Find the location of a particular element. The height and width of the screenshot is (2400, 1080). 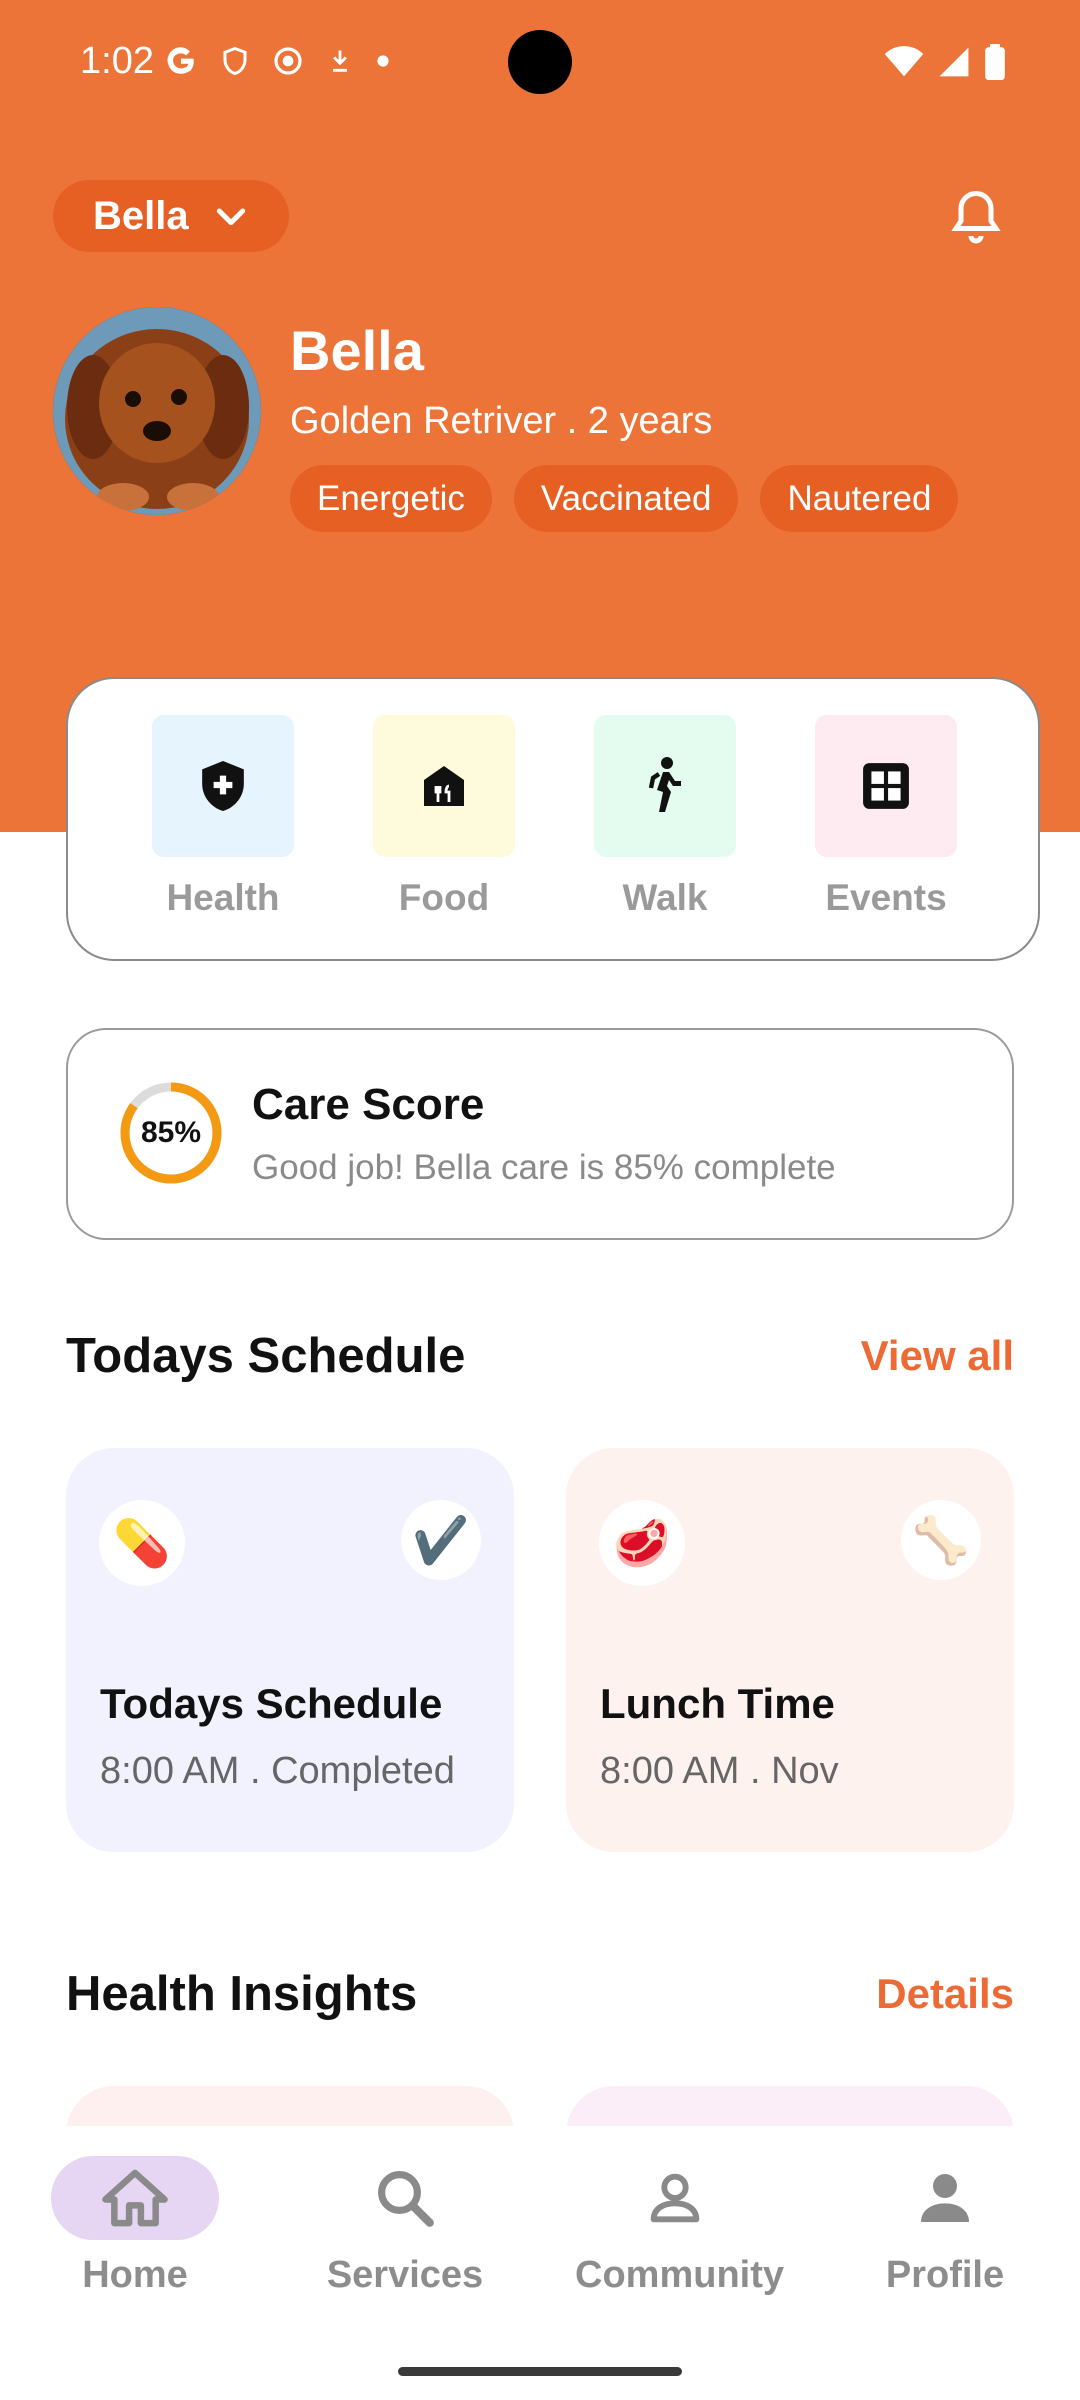

notification-icons is located at coordinates (277, 61).